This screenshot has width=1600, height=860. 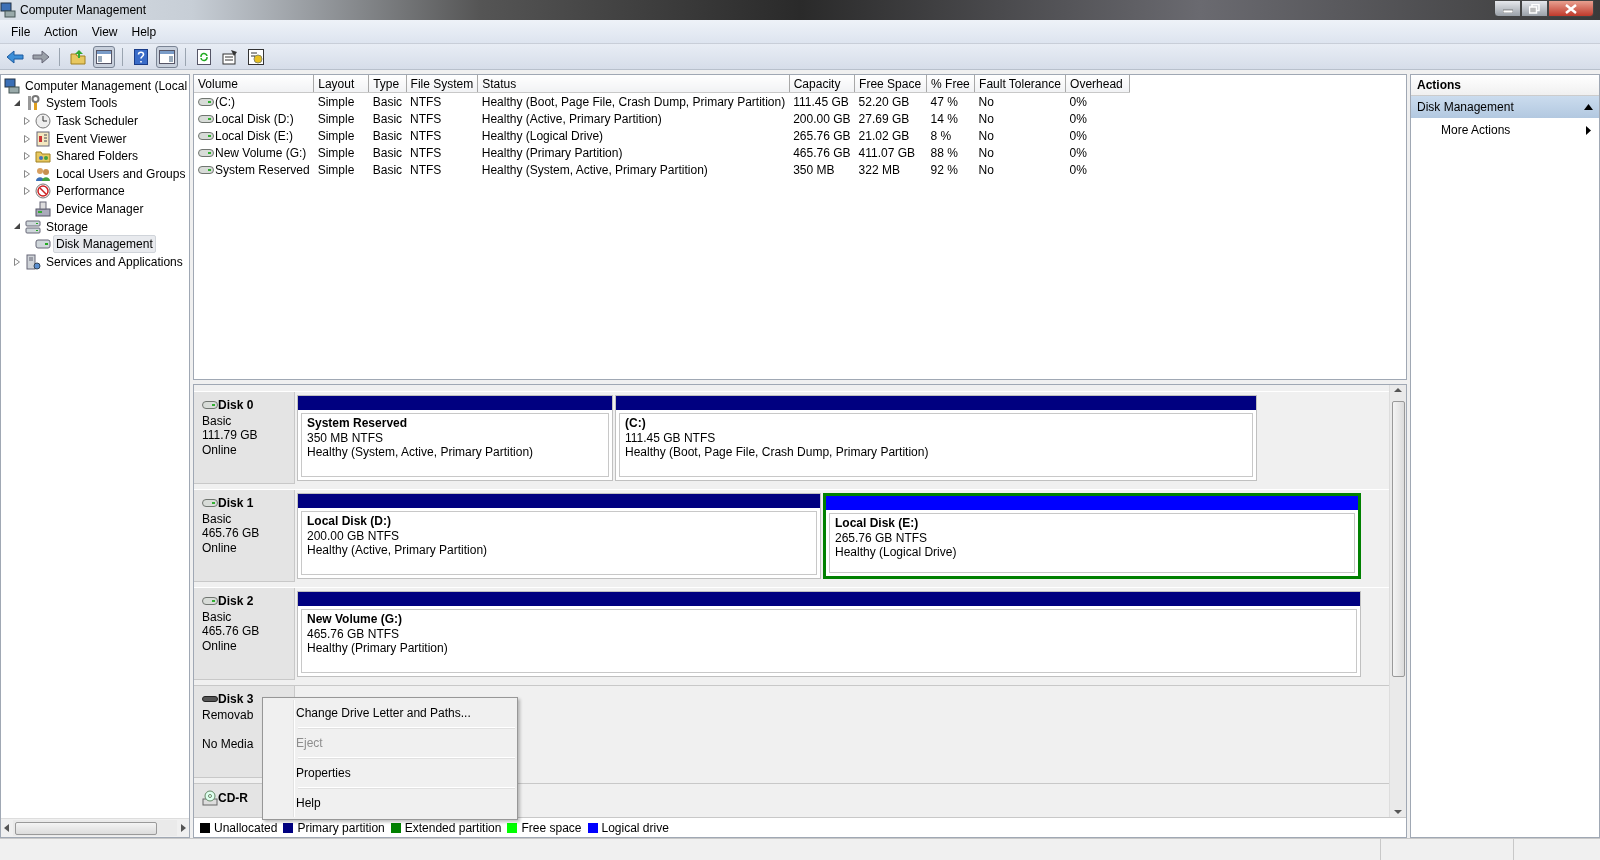 I want to click on users-icon, so click(x=43, y=173).